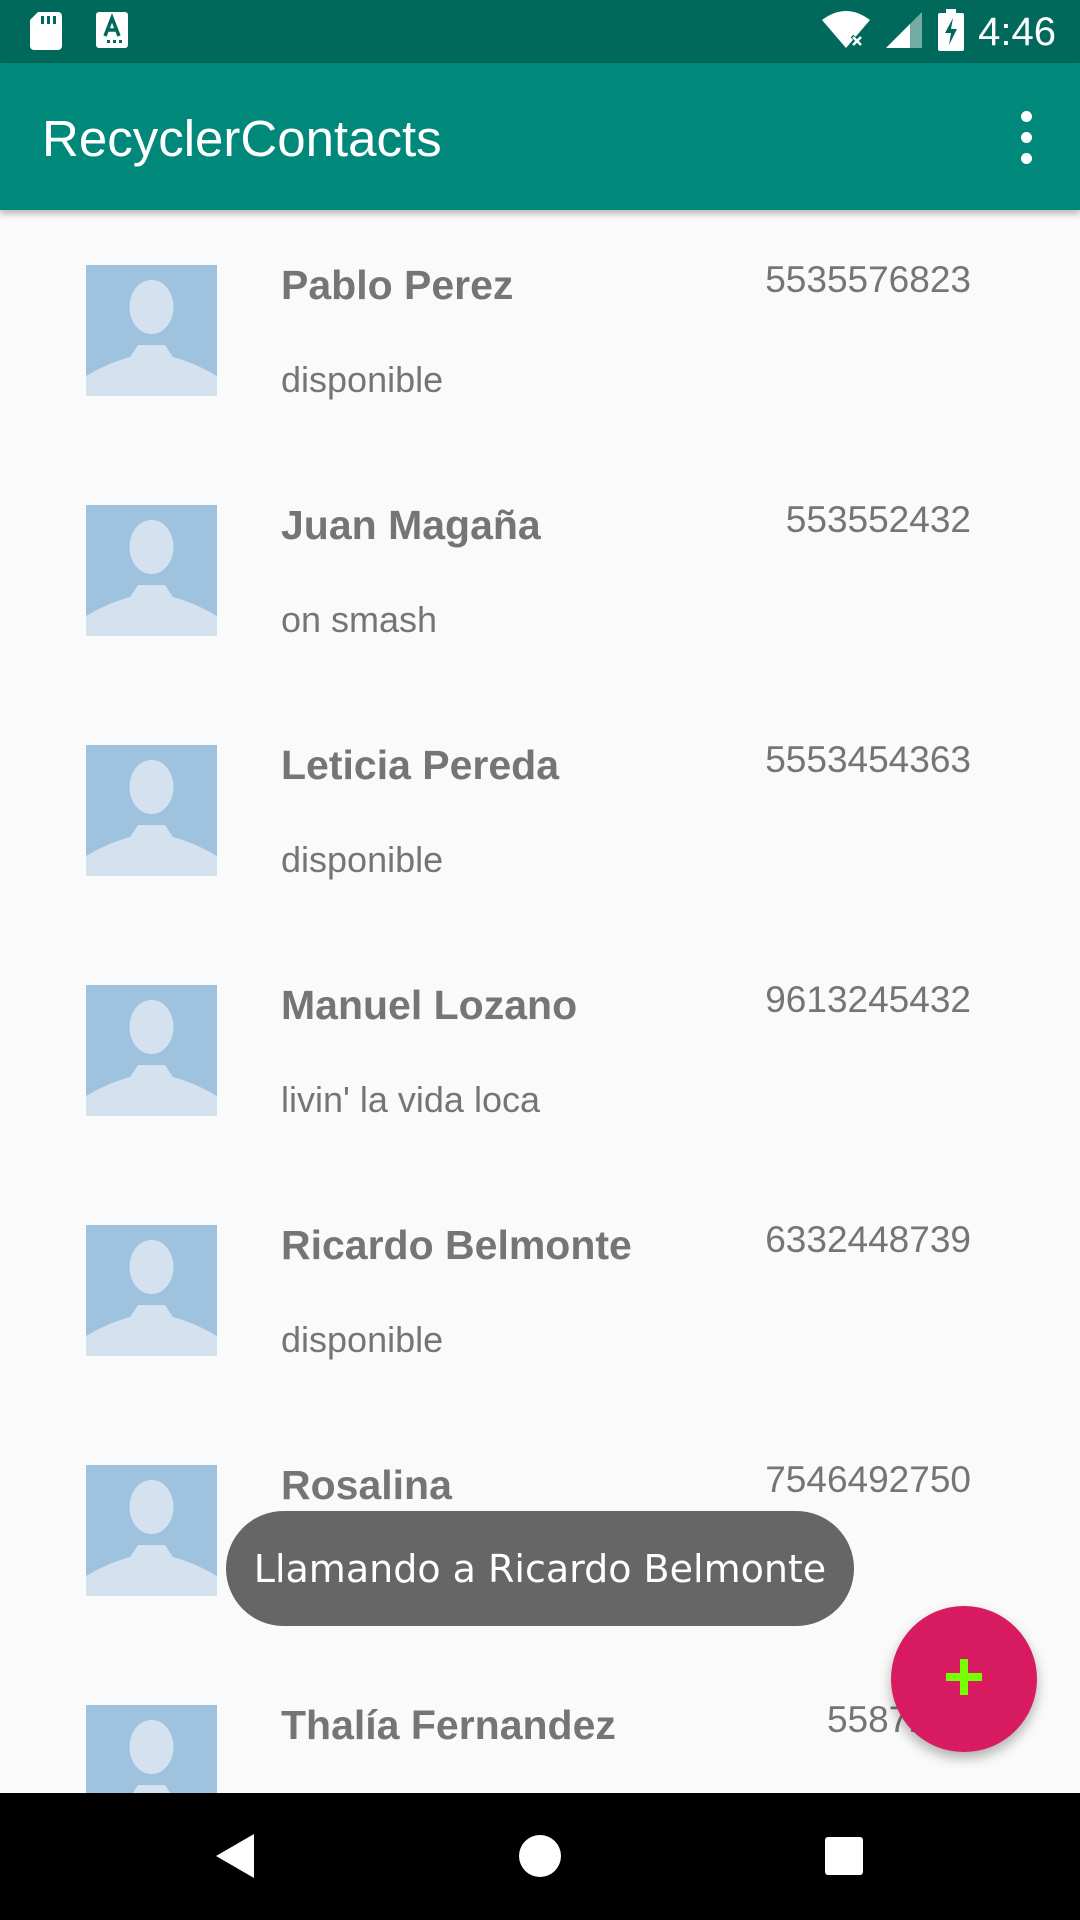  I want to click on contact-row: Pablo Perez disponible 5535576823, so click(540, 330).